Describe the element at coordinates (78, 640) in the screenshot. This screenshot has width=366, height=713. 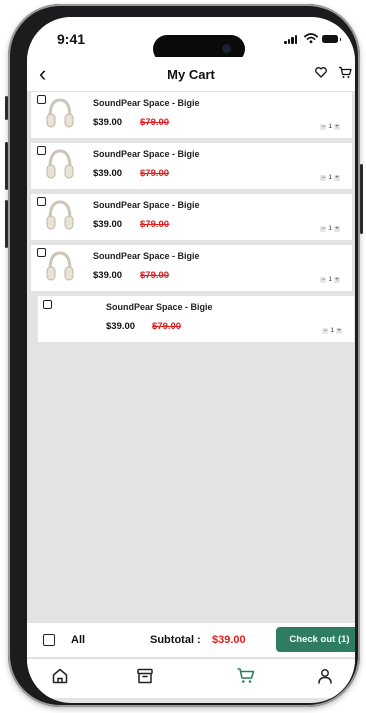
I see `select-all-label: All` at that location.